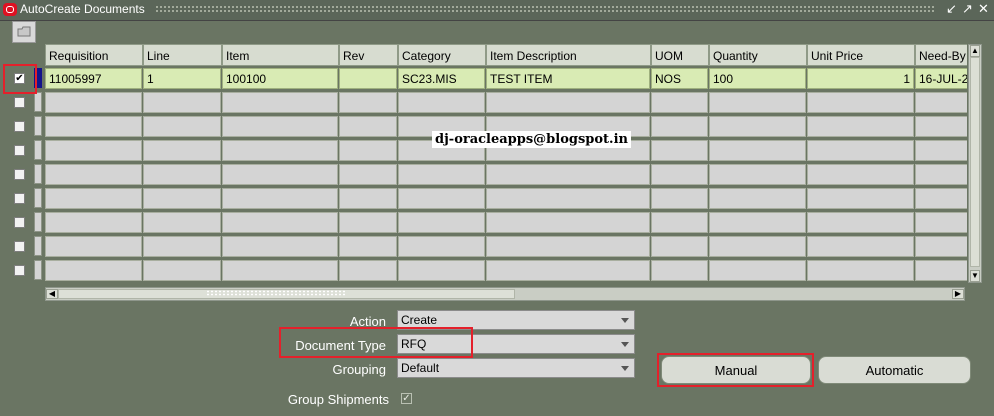  Describe the element at coordinates (861, 55) in the screenshot. I see `column-header-unit-price: Unit Price` at that location.